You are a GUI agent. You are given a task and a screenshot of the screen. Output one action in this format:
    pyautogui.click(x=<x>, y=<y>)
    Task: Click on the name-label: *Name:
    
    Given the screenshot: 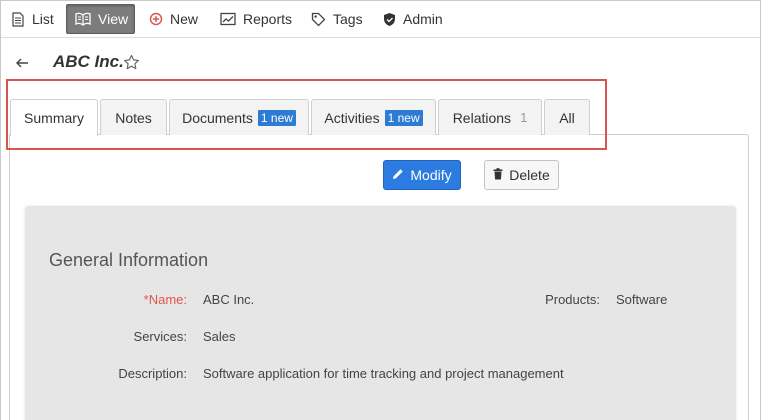 What is the action you would take?
    pyautogui.click(x=165, y=299)
    